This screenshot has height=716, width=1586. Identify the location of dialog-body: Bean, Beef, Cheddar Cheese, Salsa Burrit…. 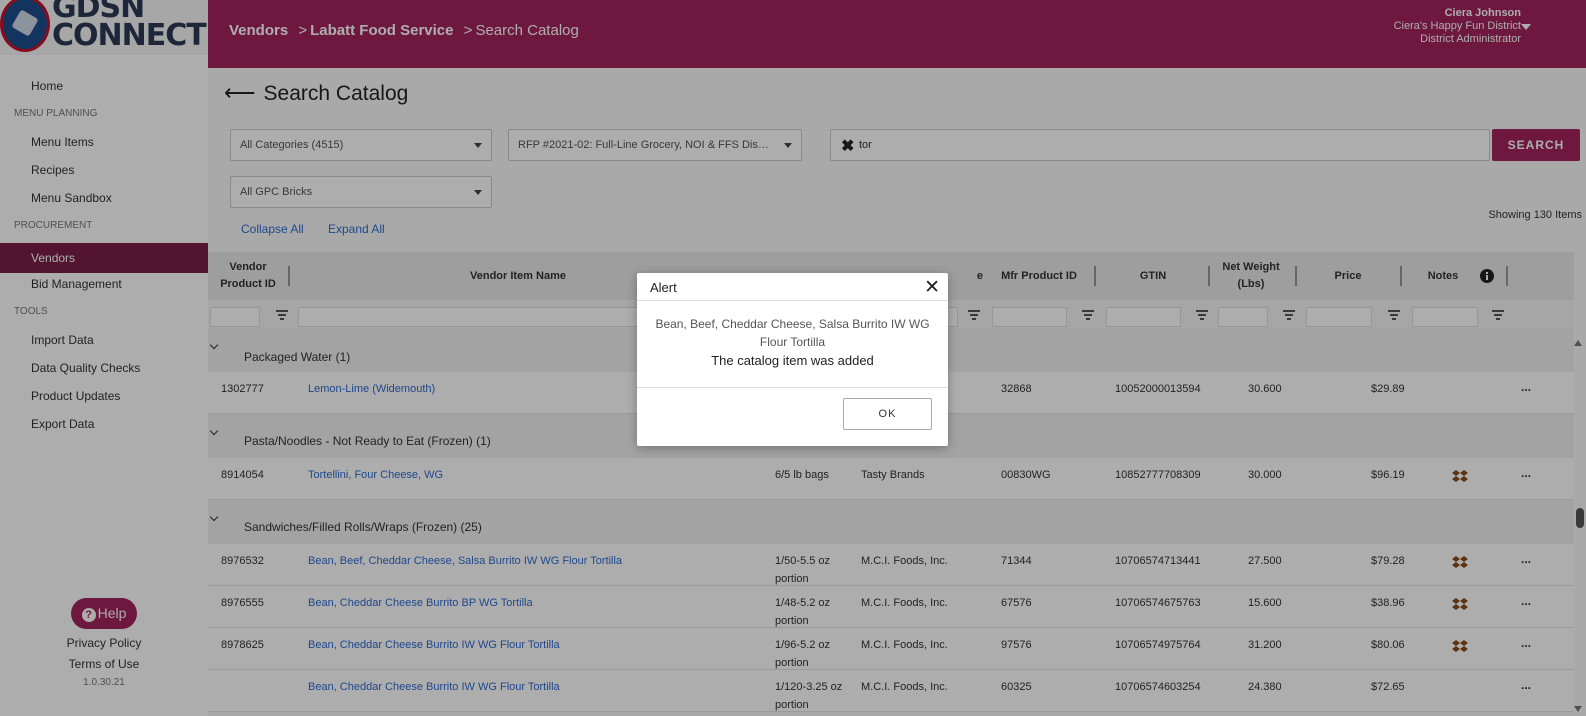
(792, 344).